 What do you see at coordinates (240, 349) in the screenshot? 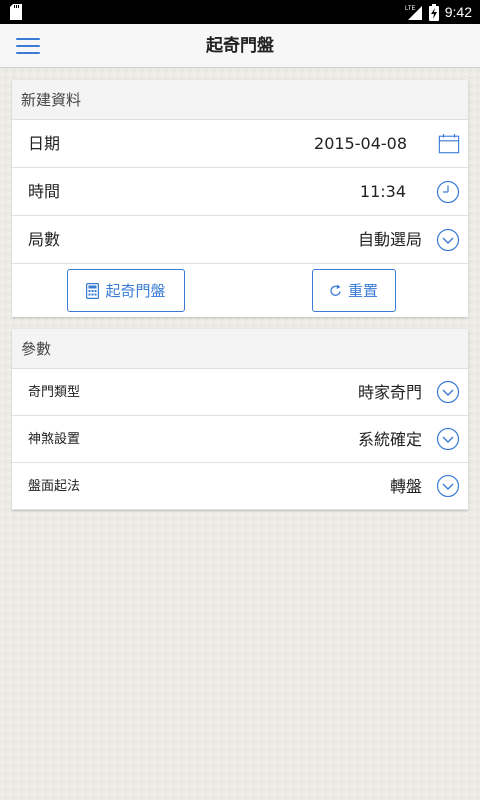
I see `params-header: 參數` at bounding box center [240, 349].